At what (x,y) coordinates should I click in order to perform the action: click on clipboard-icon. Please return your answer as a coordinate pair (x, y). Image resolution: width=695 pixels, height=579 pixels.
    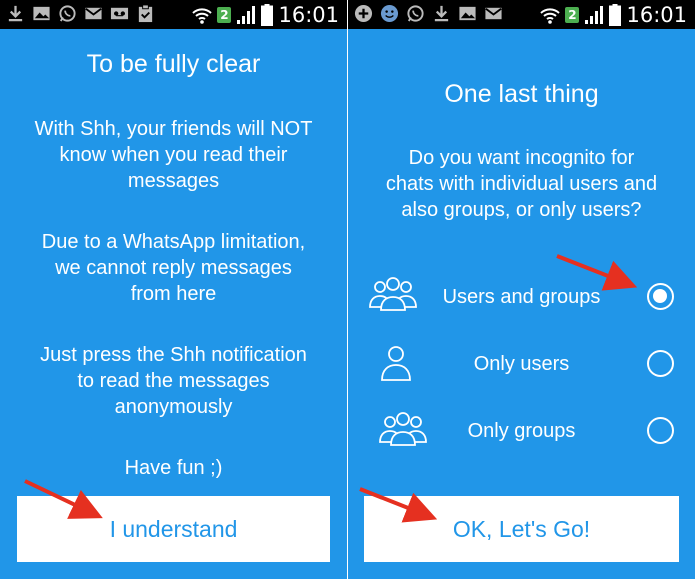
    Looking at the image, I should click on (145, 13).